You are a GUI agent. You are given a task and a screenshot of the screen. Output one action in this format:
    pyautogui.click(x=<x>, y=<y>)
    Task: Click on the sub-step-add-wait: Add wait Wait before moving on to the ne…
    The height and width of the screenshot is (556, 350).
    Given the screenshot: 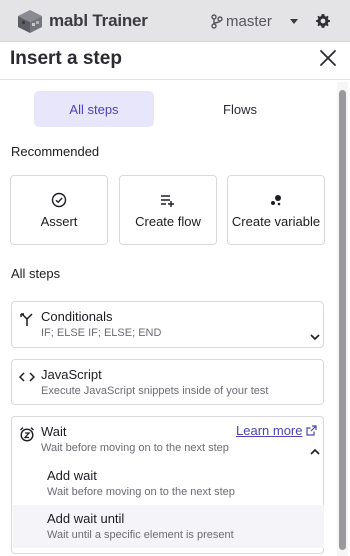 What is the action you would take?
    pyautogui.click(x=168, y=483)
    